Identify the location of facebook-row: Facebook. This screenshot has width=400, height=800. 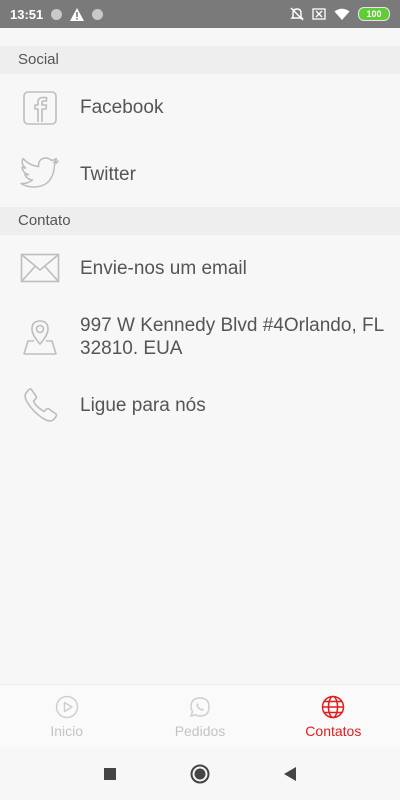
(200, 107).